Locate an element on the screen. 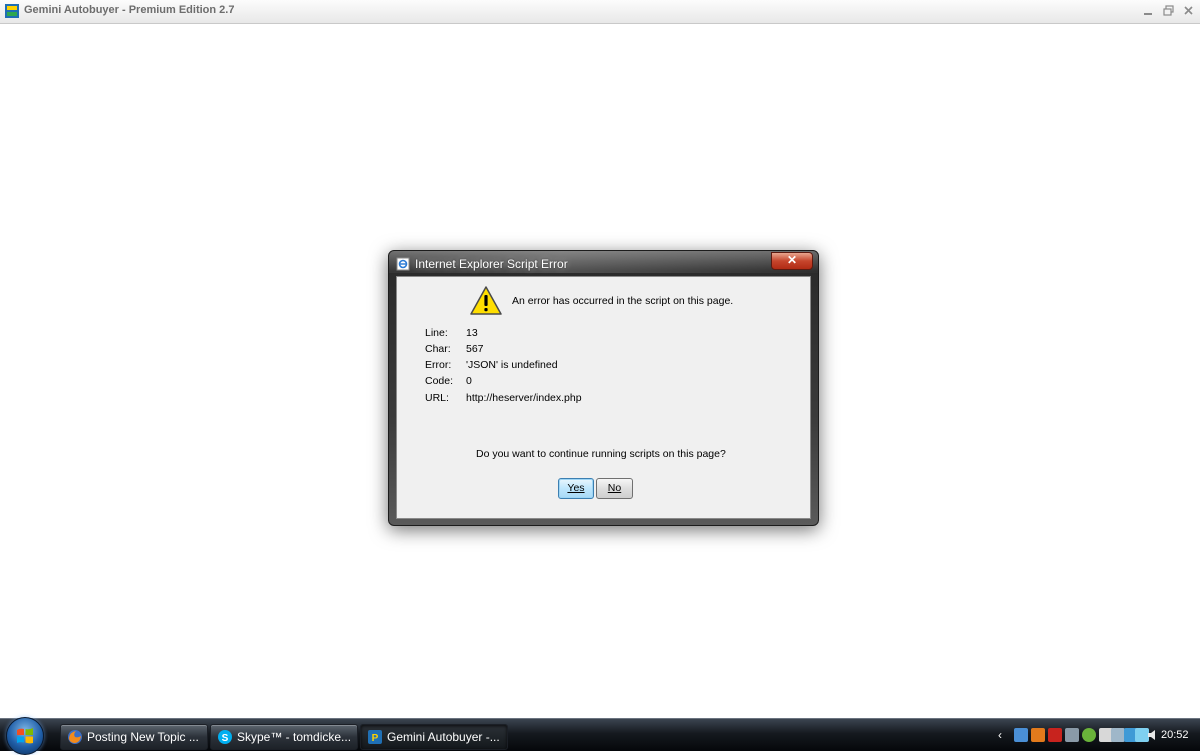  svg-text: P is located at coordinates (375, 738).